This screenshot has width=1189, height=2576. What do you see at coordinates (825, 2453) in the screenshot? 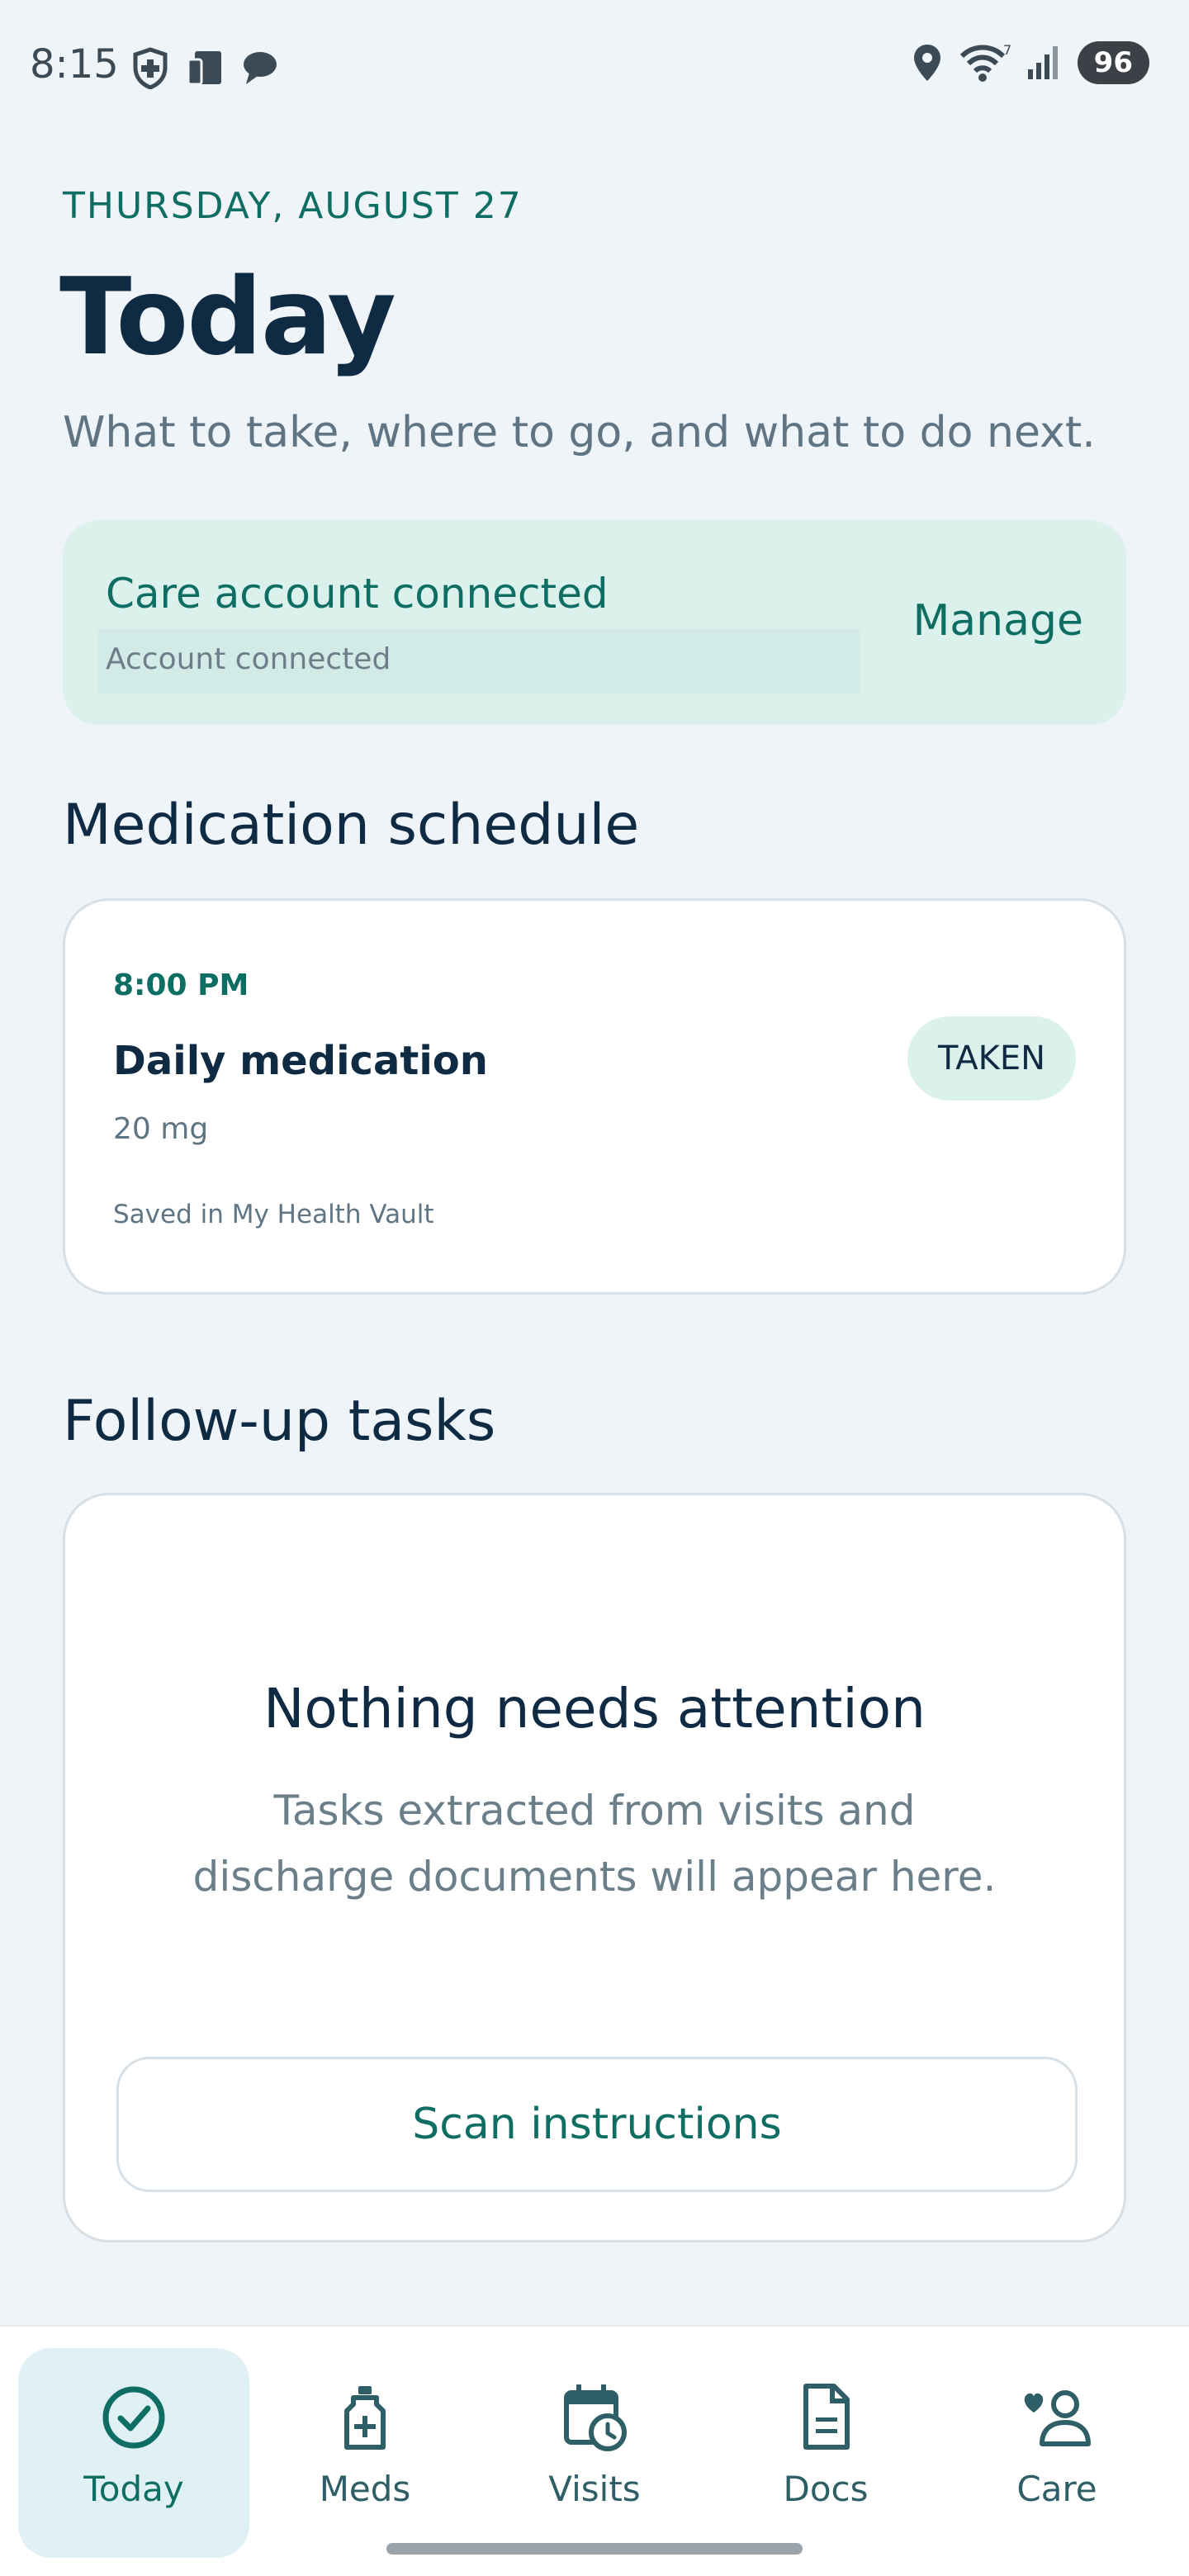
I see `nav-item-docs: Docs` at bounding box center [825, 2453].